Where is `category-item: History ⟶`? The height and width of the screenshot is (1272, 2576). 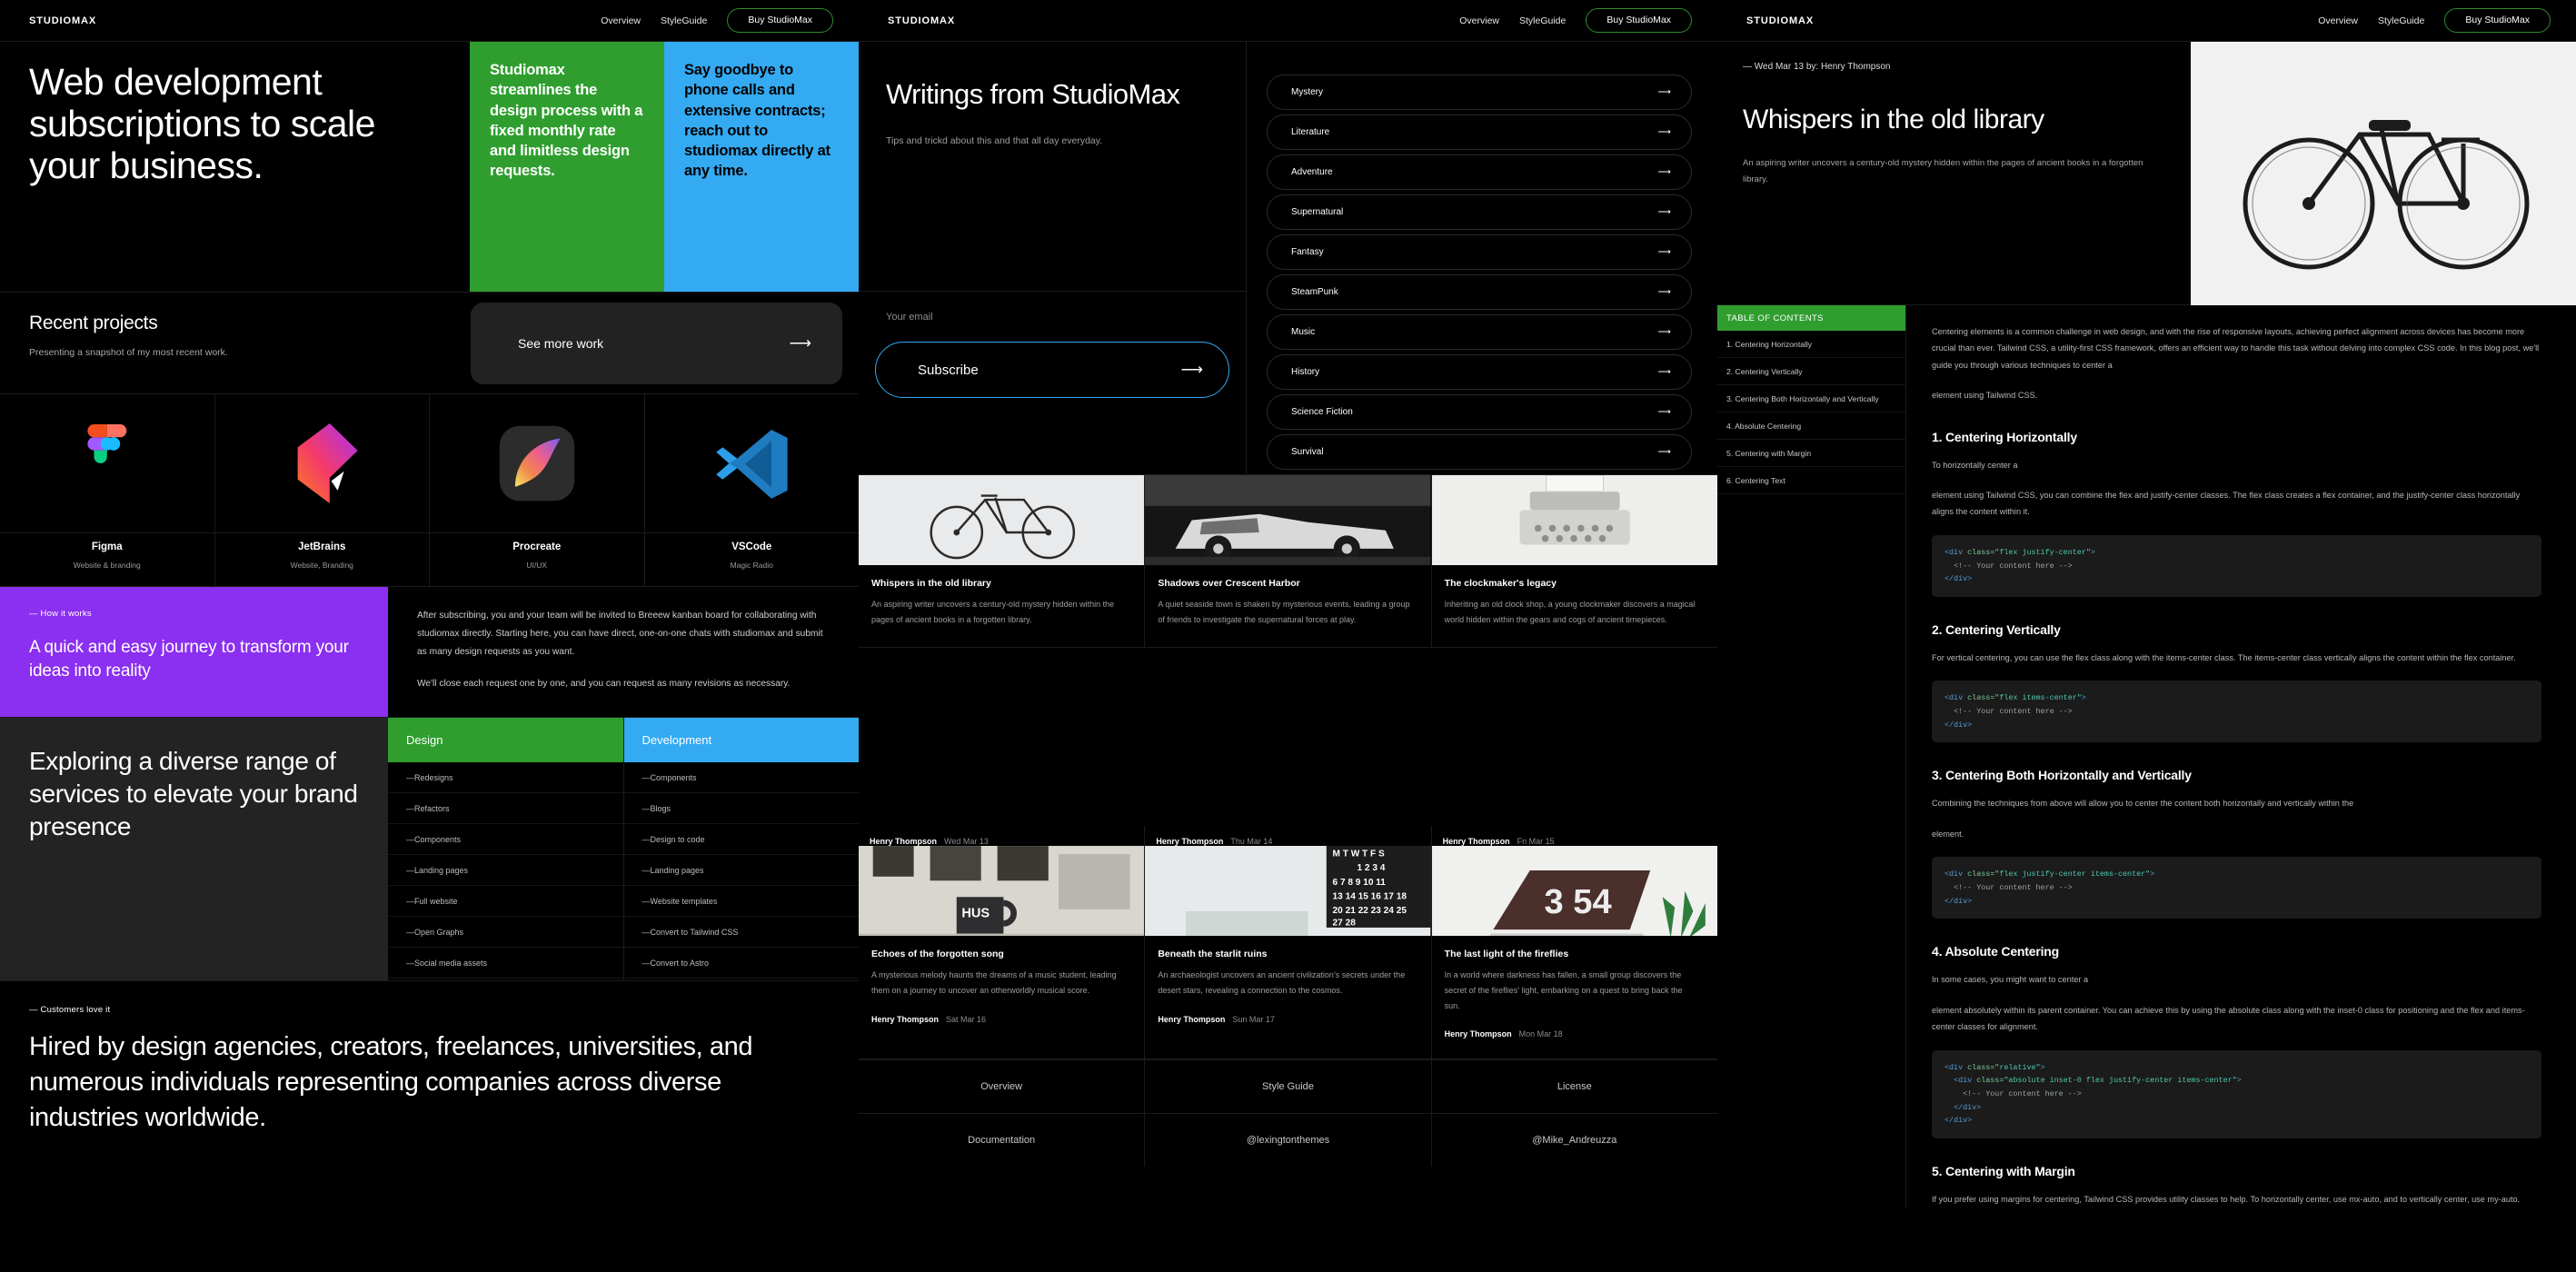
category-item: History ⟶ is located at coordinates (1479, 372).